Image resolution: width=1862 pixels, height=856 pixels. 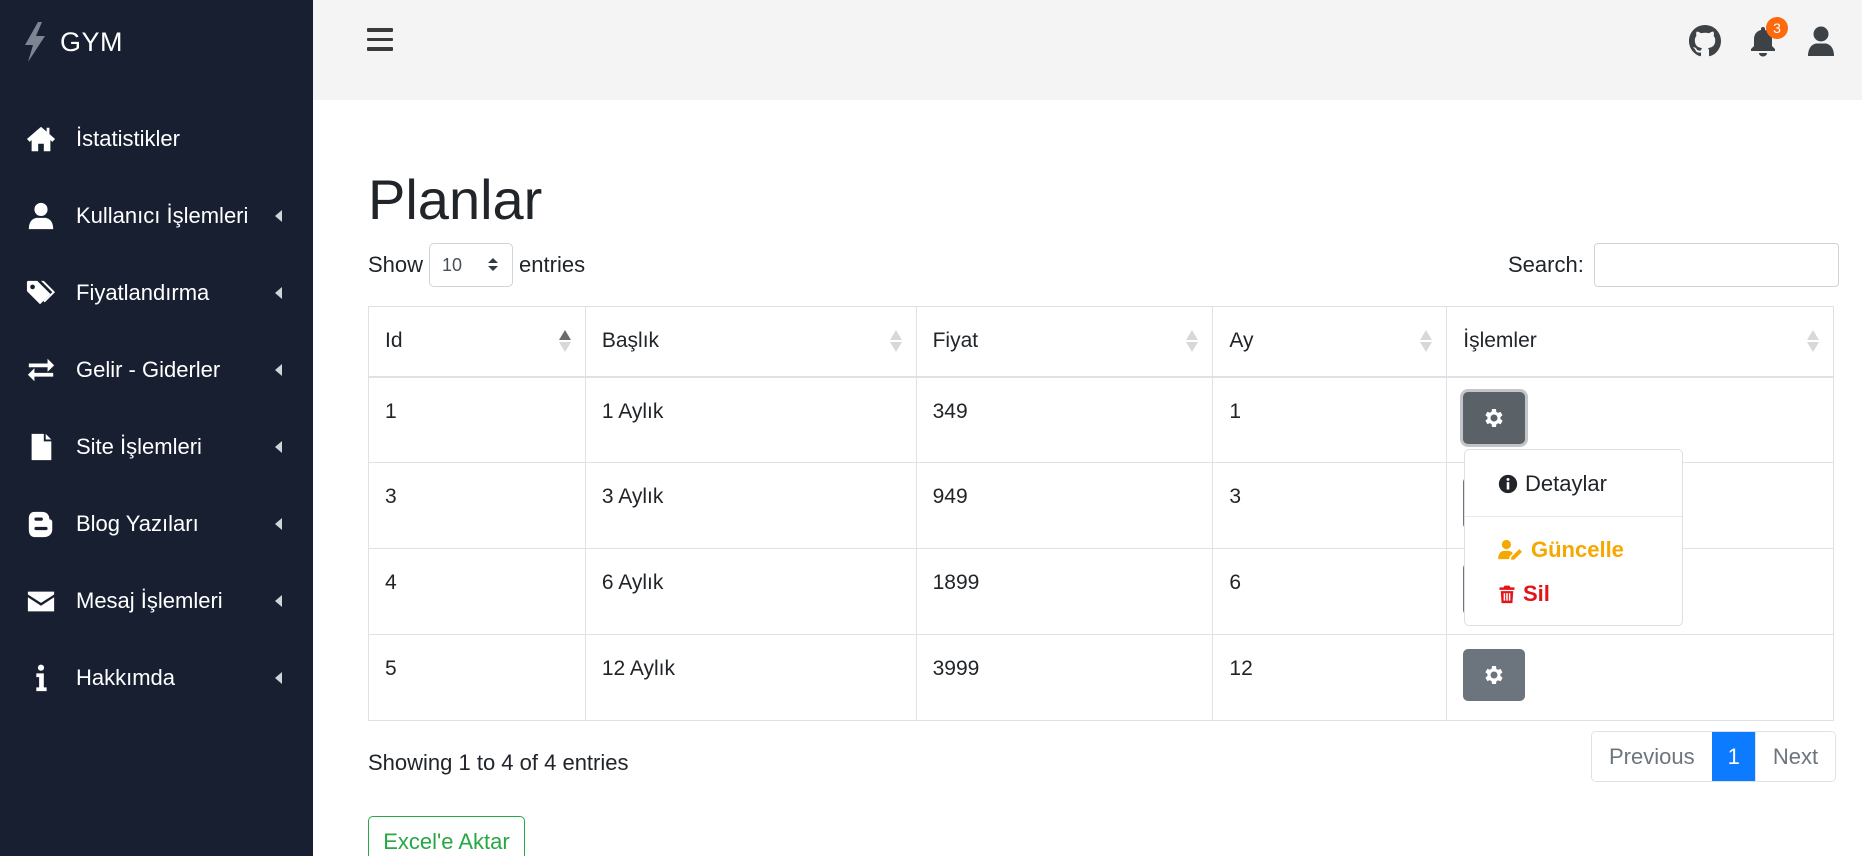 What do you see at coordinates (750, 677) in the screenshot?
I see `cell-title: 12 Aylık` at bounding box center [750, 677].